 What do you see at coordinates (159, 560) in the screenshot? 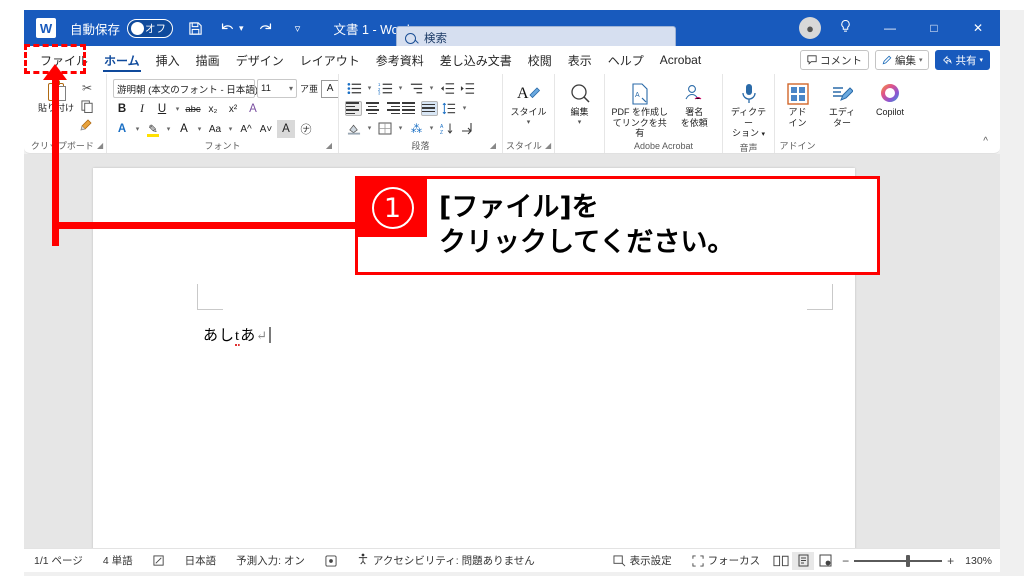
I see `proofing-errors-icon` at bounding box center [159, 560].